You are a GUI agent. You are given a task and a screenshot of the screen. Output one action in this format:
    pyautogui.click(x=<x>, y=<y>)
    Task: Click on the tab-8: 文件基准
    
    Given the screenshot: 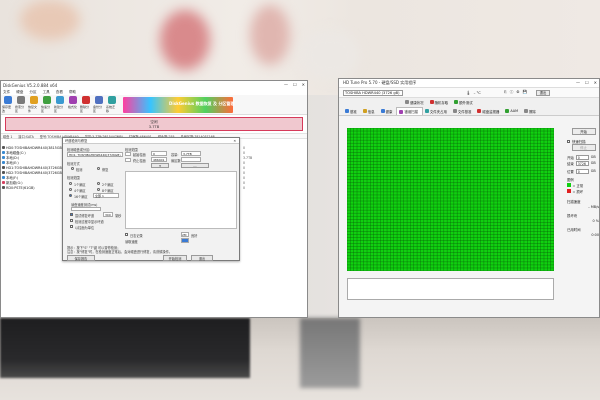 What is the action you would take?
    pyautogui.click(x=463, y=111)
    